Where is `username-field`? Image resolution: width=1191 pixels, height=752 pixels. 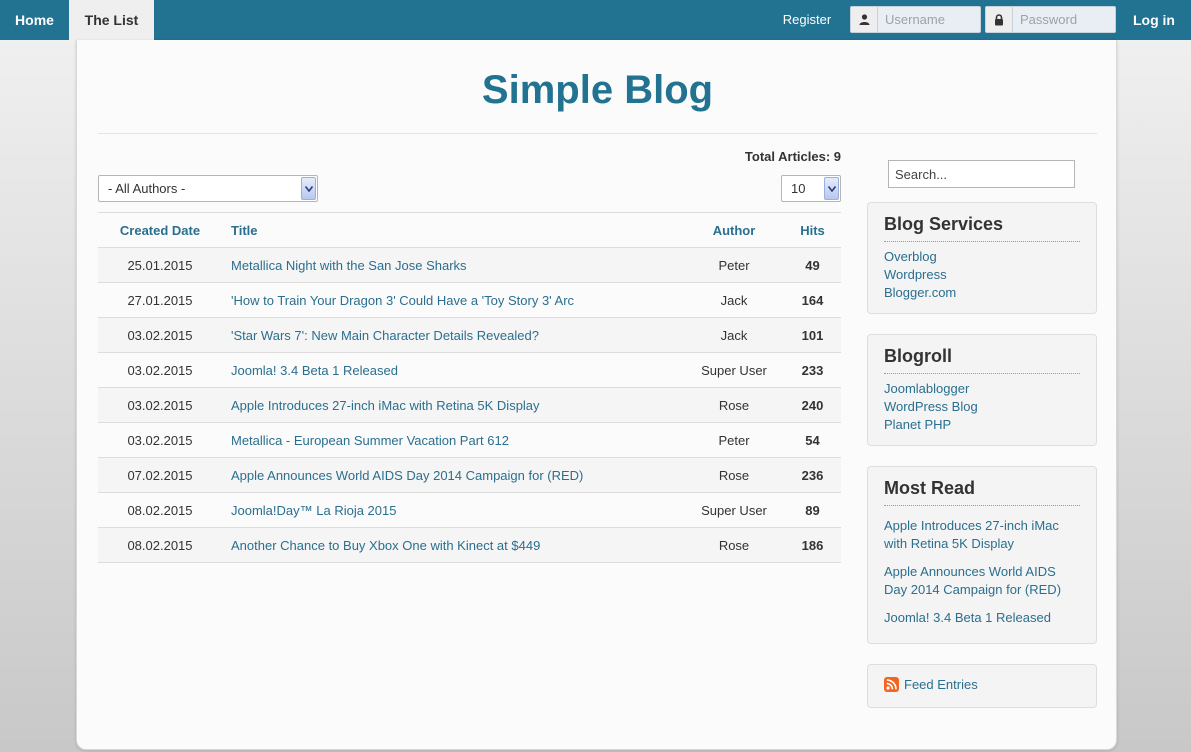 username-field is located at coordinates (915, 19).